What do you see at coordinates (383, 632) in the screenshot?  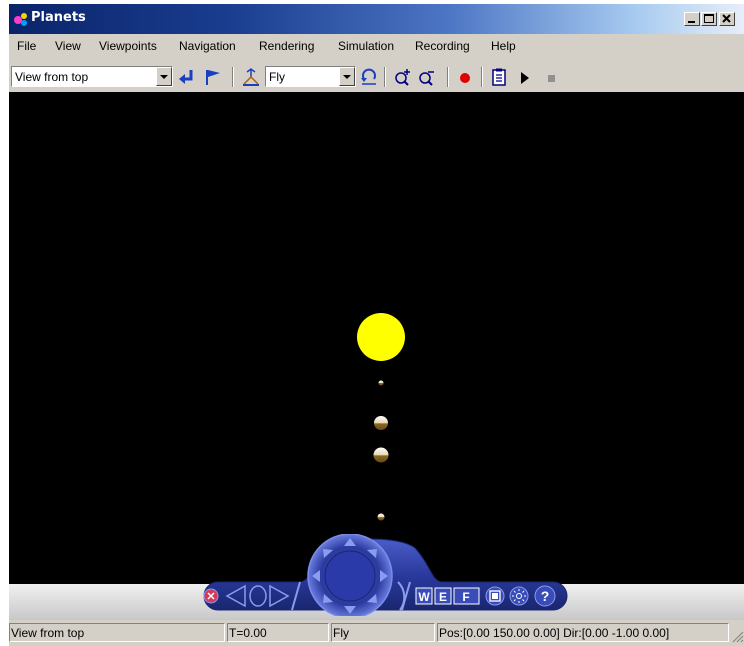 I see `status-mode: Fly` at bounding box center [383, 632].